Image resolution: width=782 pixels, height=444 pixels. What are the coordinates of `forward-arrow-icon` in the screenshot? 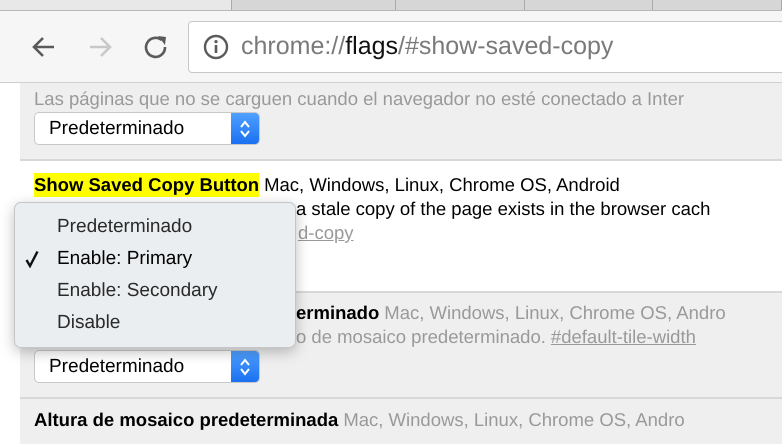 It's located at (100, 47).